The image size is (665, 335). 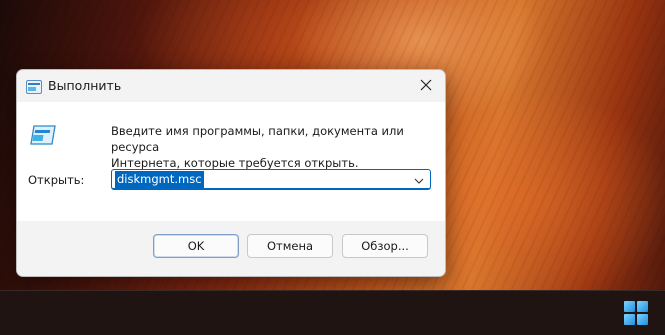 I want to click on ok-button: OK, so click(x=196, y=246).